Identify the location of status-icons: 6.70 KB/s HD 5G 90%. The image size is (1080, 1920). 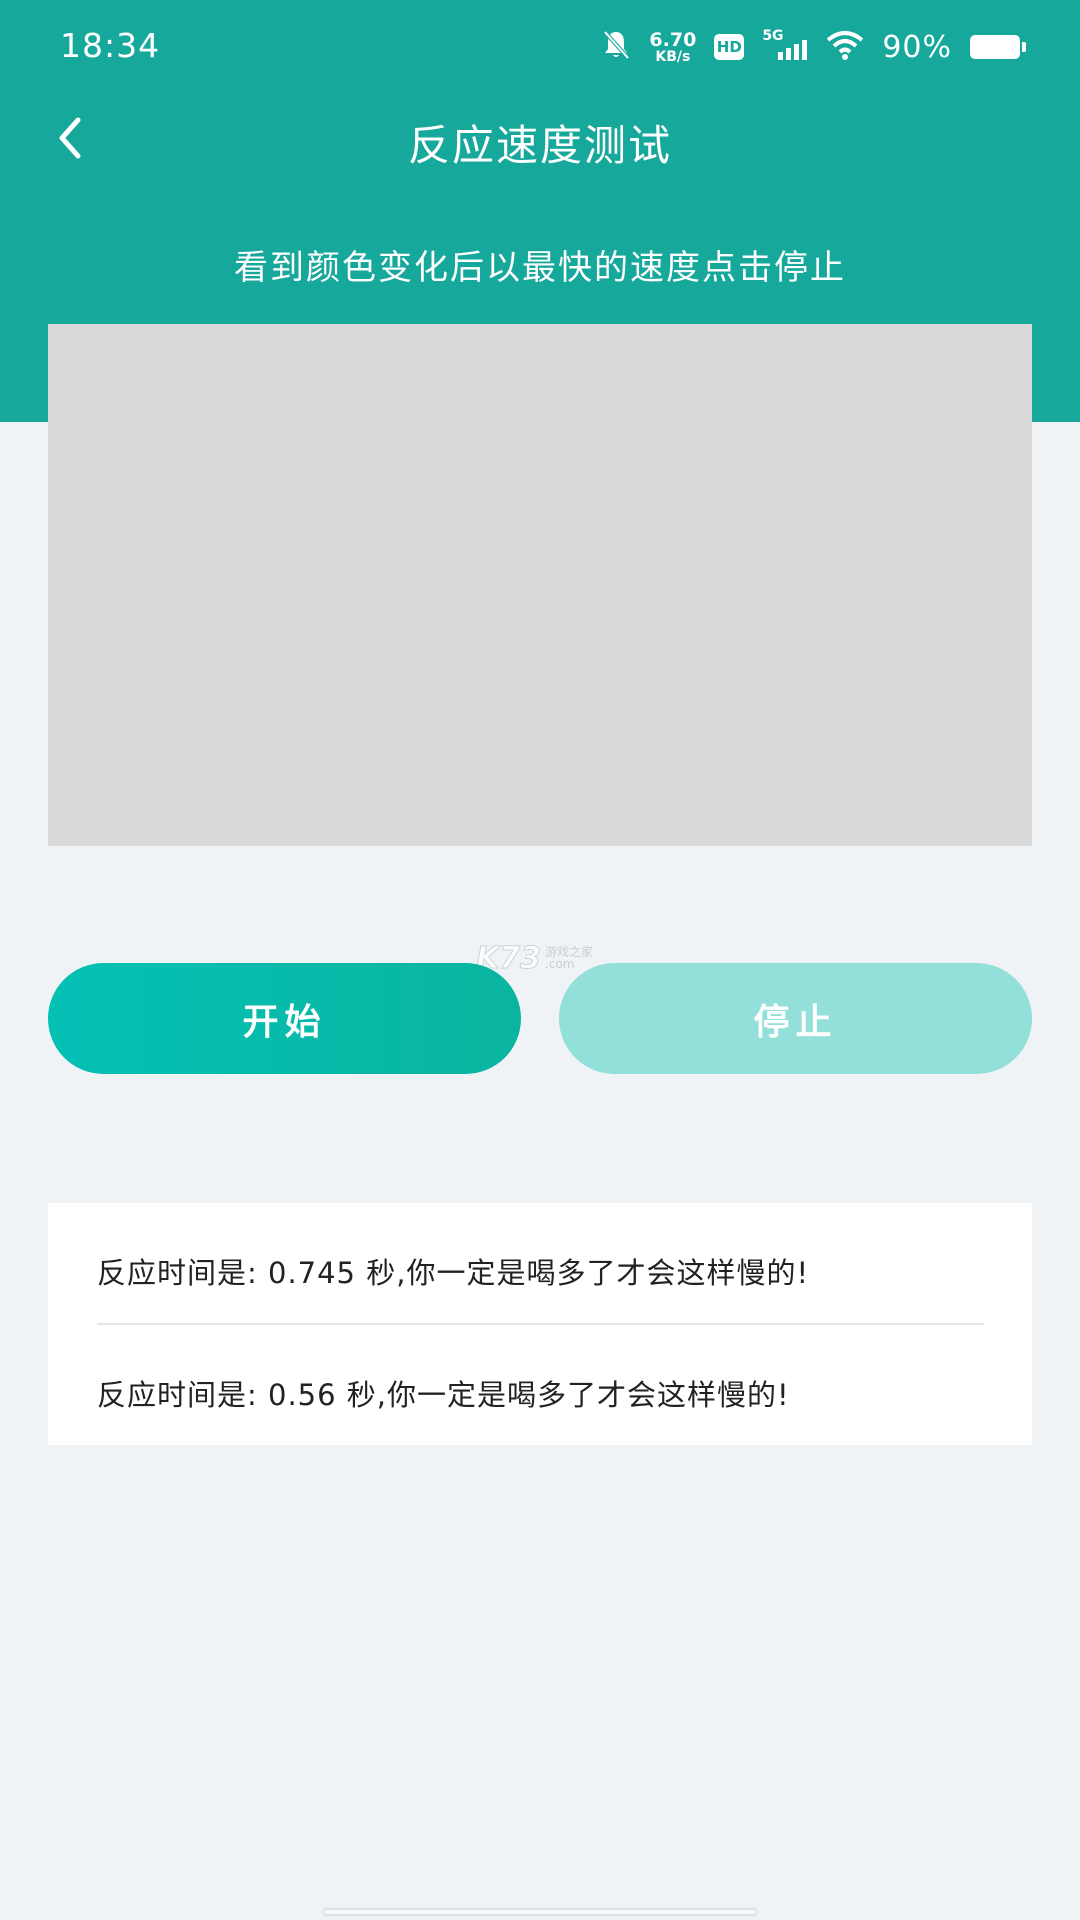
(813, 47).